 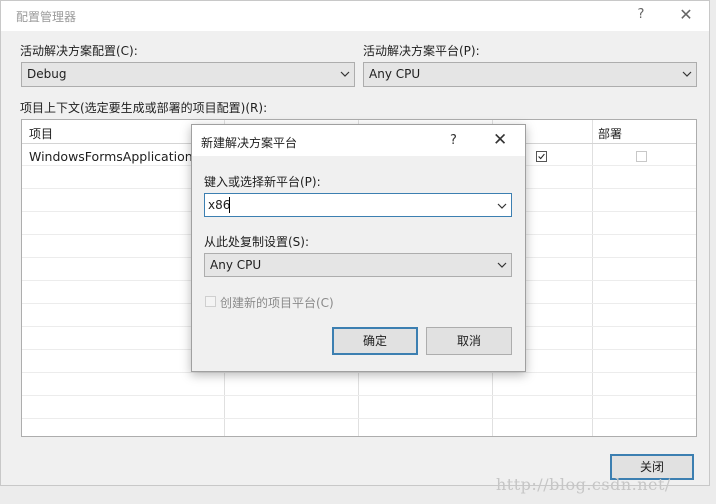 I want to click on copy-from-label: 从此处复制设置(S):, so click(x=257, y=242).